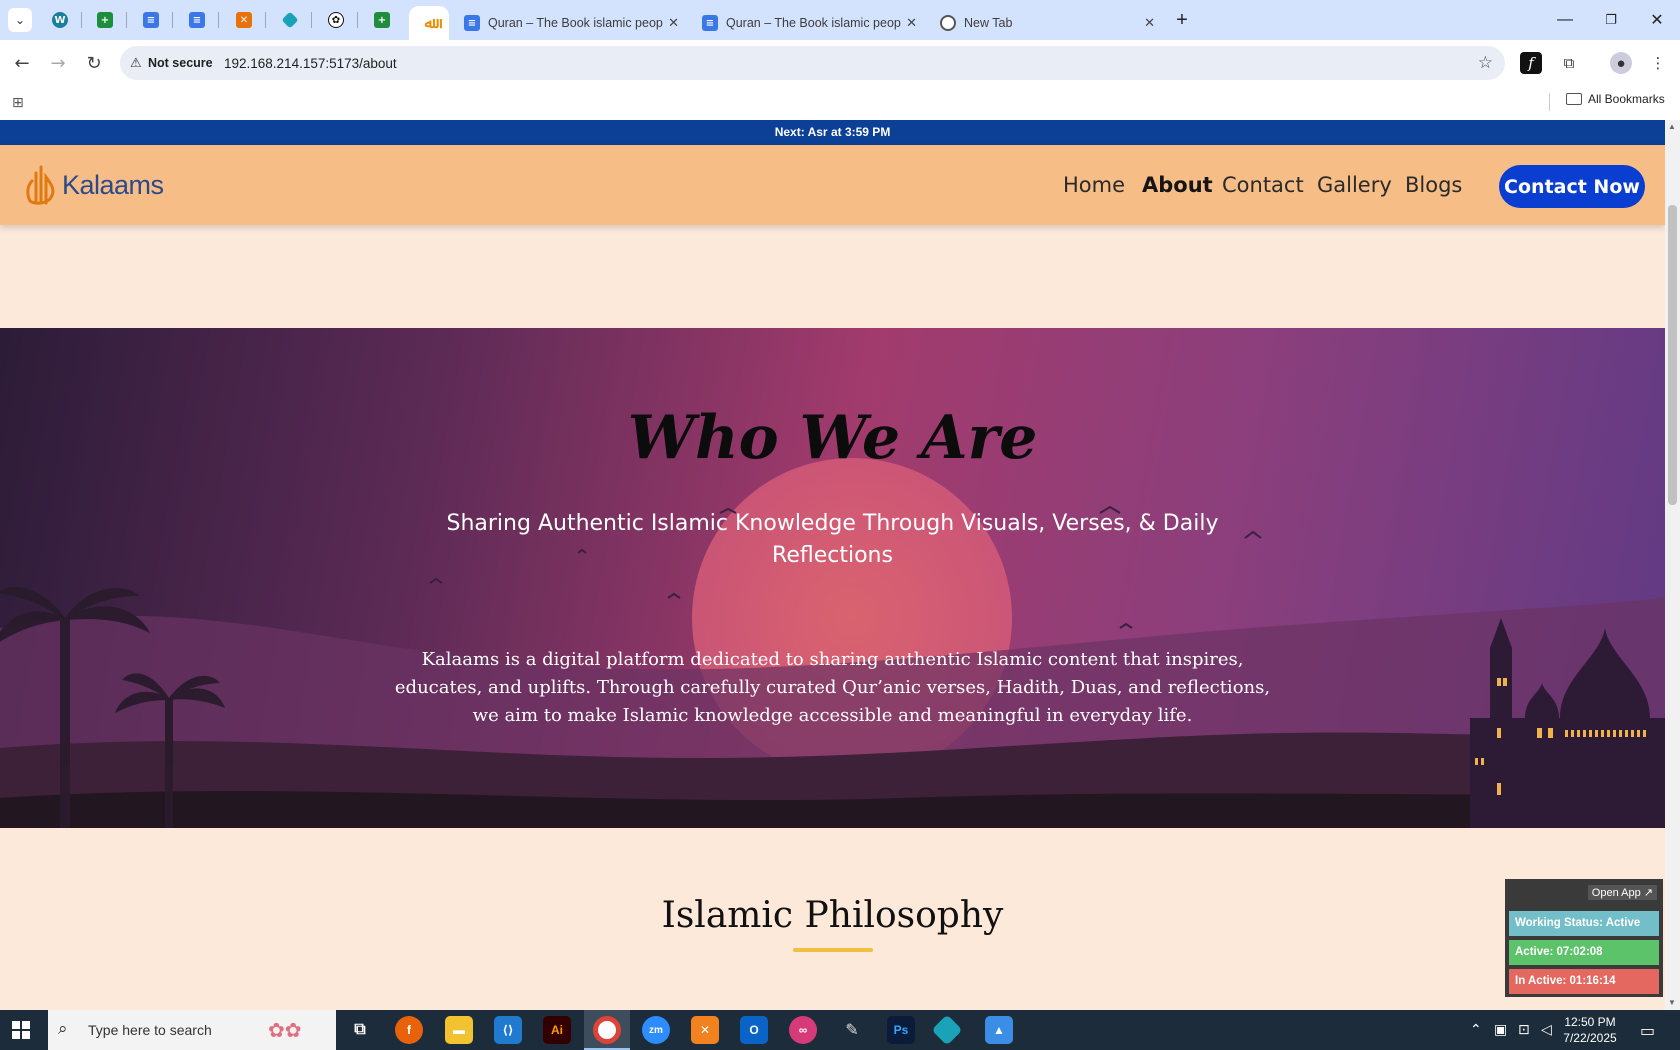 This screenshot has height=1050, width=1680. Describe the element at coordinates (1531, 63) in the screenshot. I see `extension-f-icon: f` at that location.